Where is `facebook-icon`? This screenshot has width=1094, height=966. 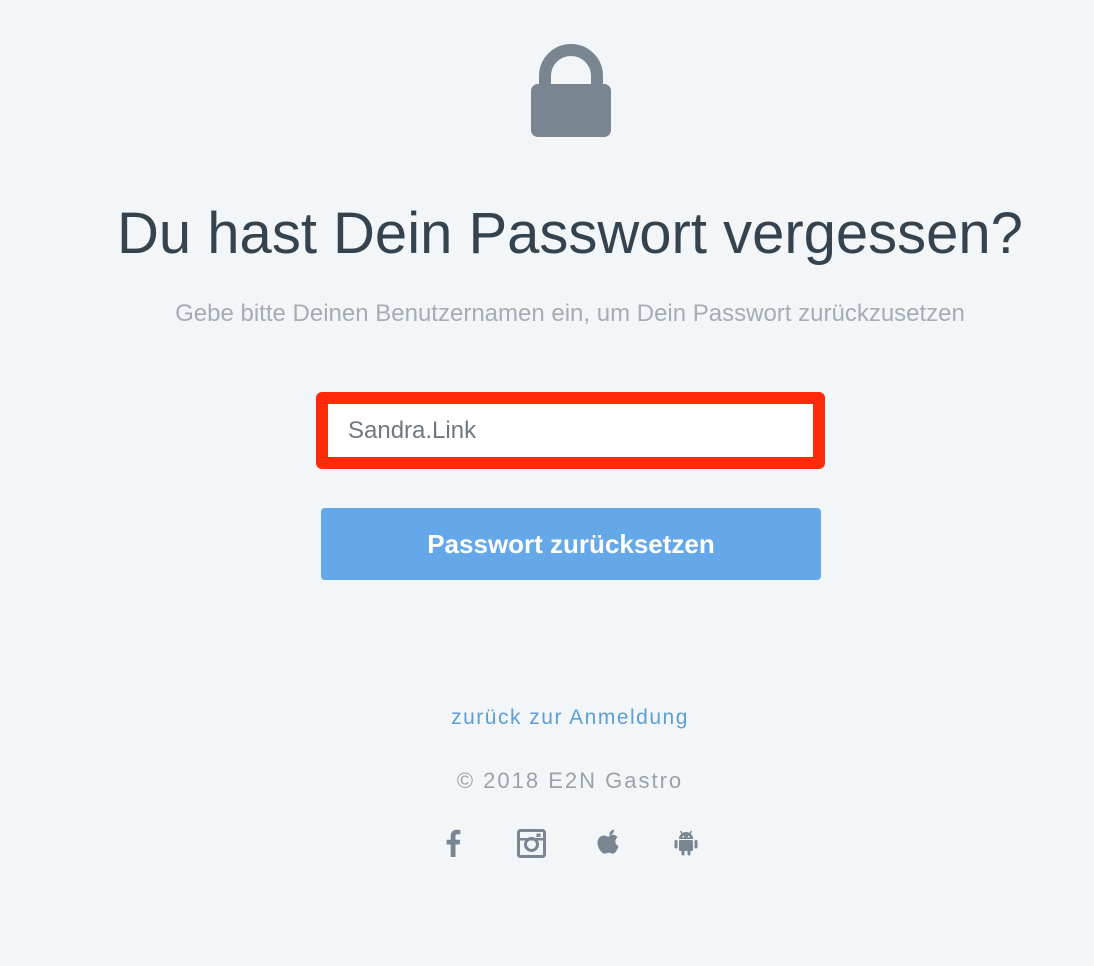
facebook-icon is located at coordinates (453, 843).